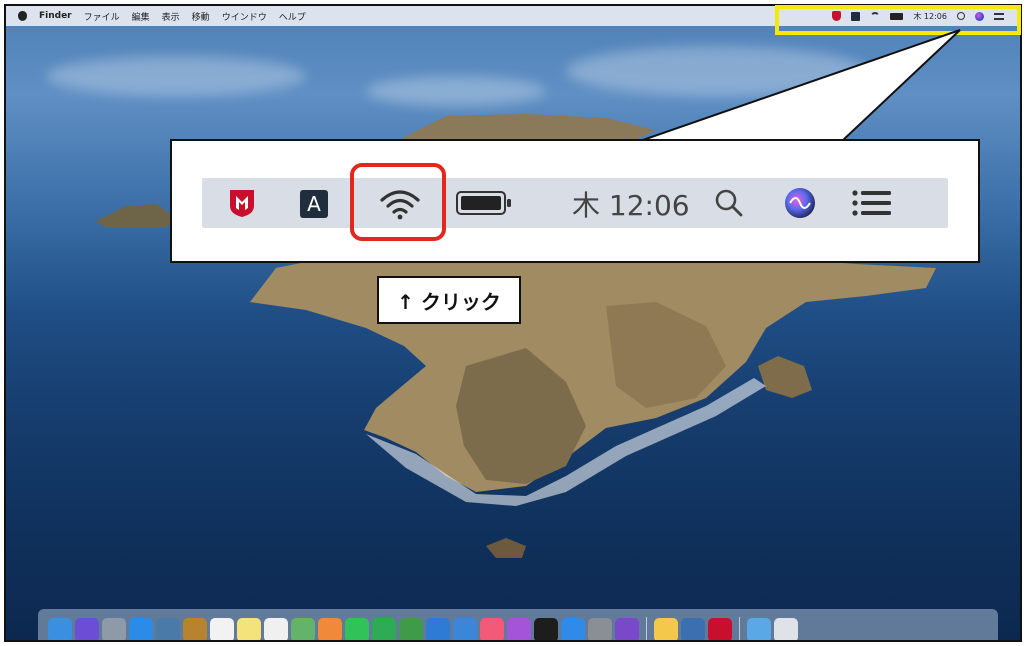 The width and height of the screenshot is (1028, 646). I want to click on click-instruction-label: ↑ クリック, so click(449, 300).